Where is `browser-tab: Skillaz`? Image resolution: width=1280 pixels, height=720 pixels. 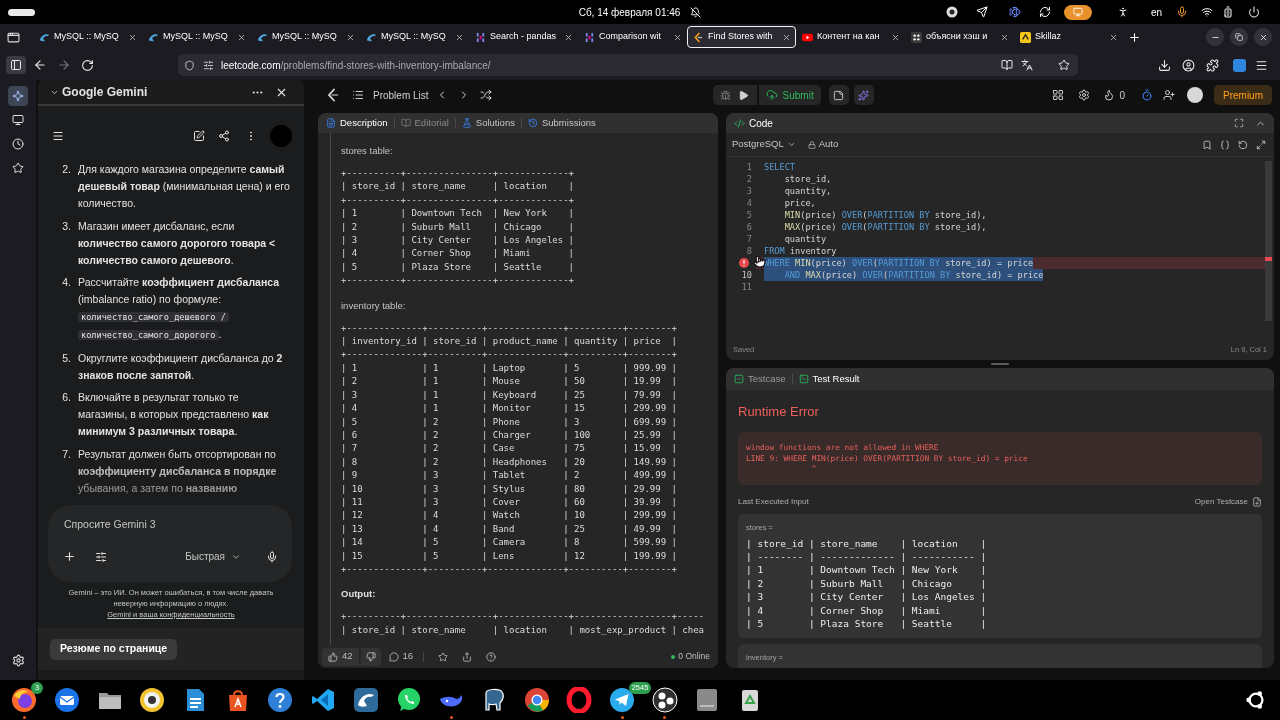 browser-tab: Skillaz is located at coordinates (1068, 37).